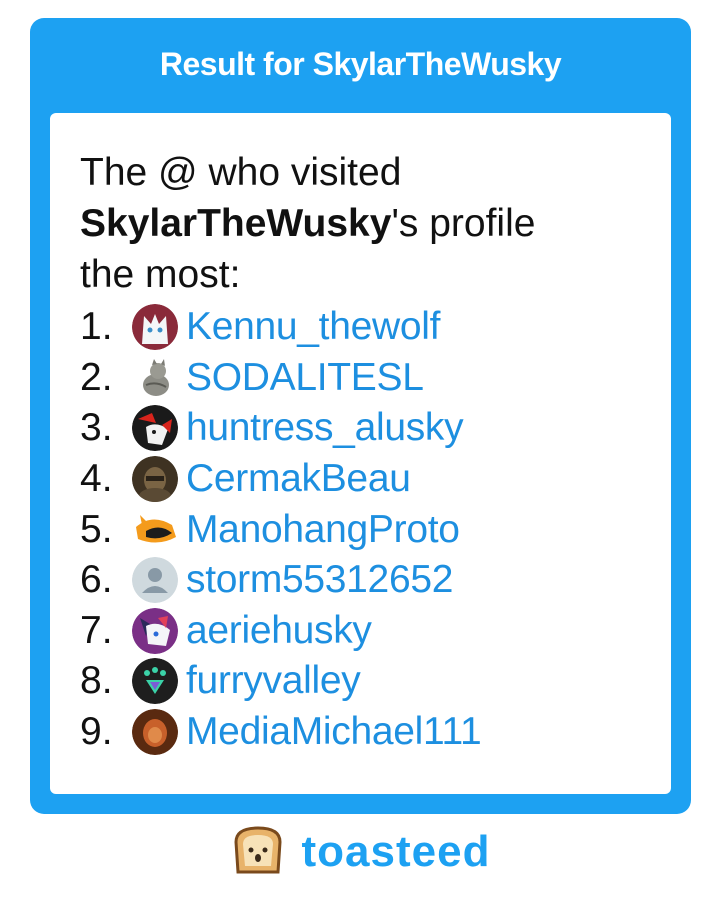 Image resolution: width=720 pixels, height=902 pixels. I want to click on user-handle-link: aeriehusky, so click(279, 631).